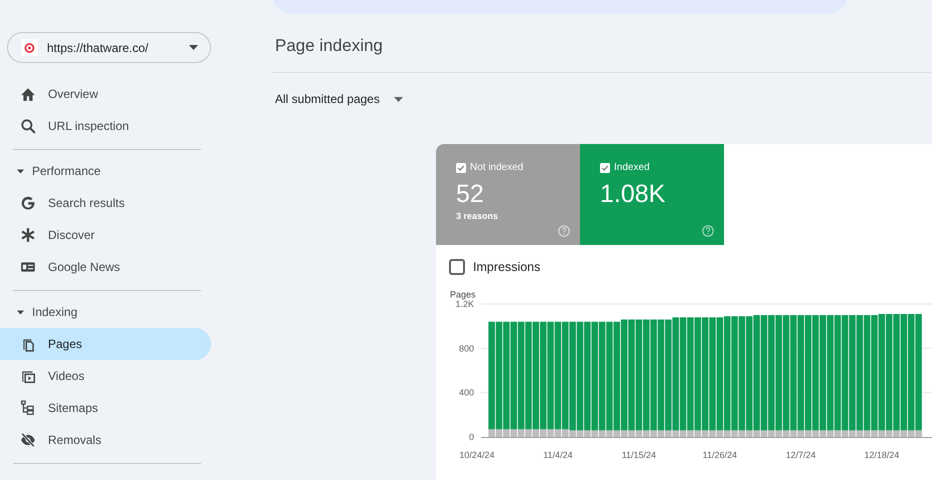  What do you see at coordinates (639, 455) in the screenshot?
I see `x-tick-label: 11/15/24` at bounding box center [639, 455].